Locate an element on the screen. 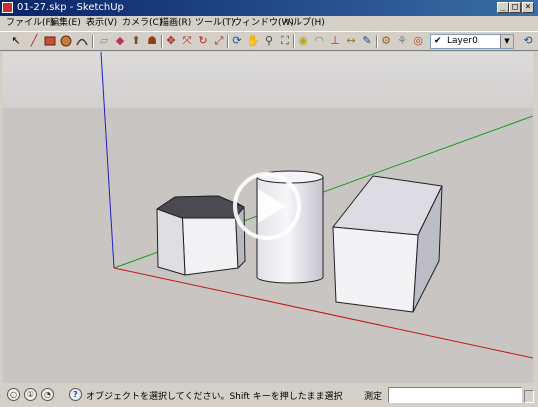 Image resolution: width=538 pixels, height=407 pixels. pencil-line-icon: ╱ is located at coordinates (34, 41).